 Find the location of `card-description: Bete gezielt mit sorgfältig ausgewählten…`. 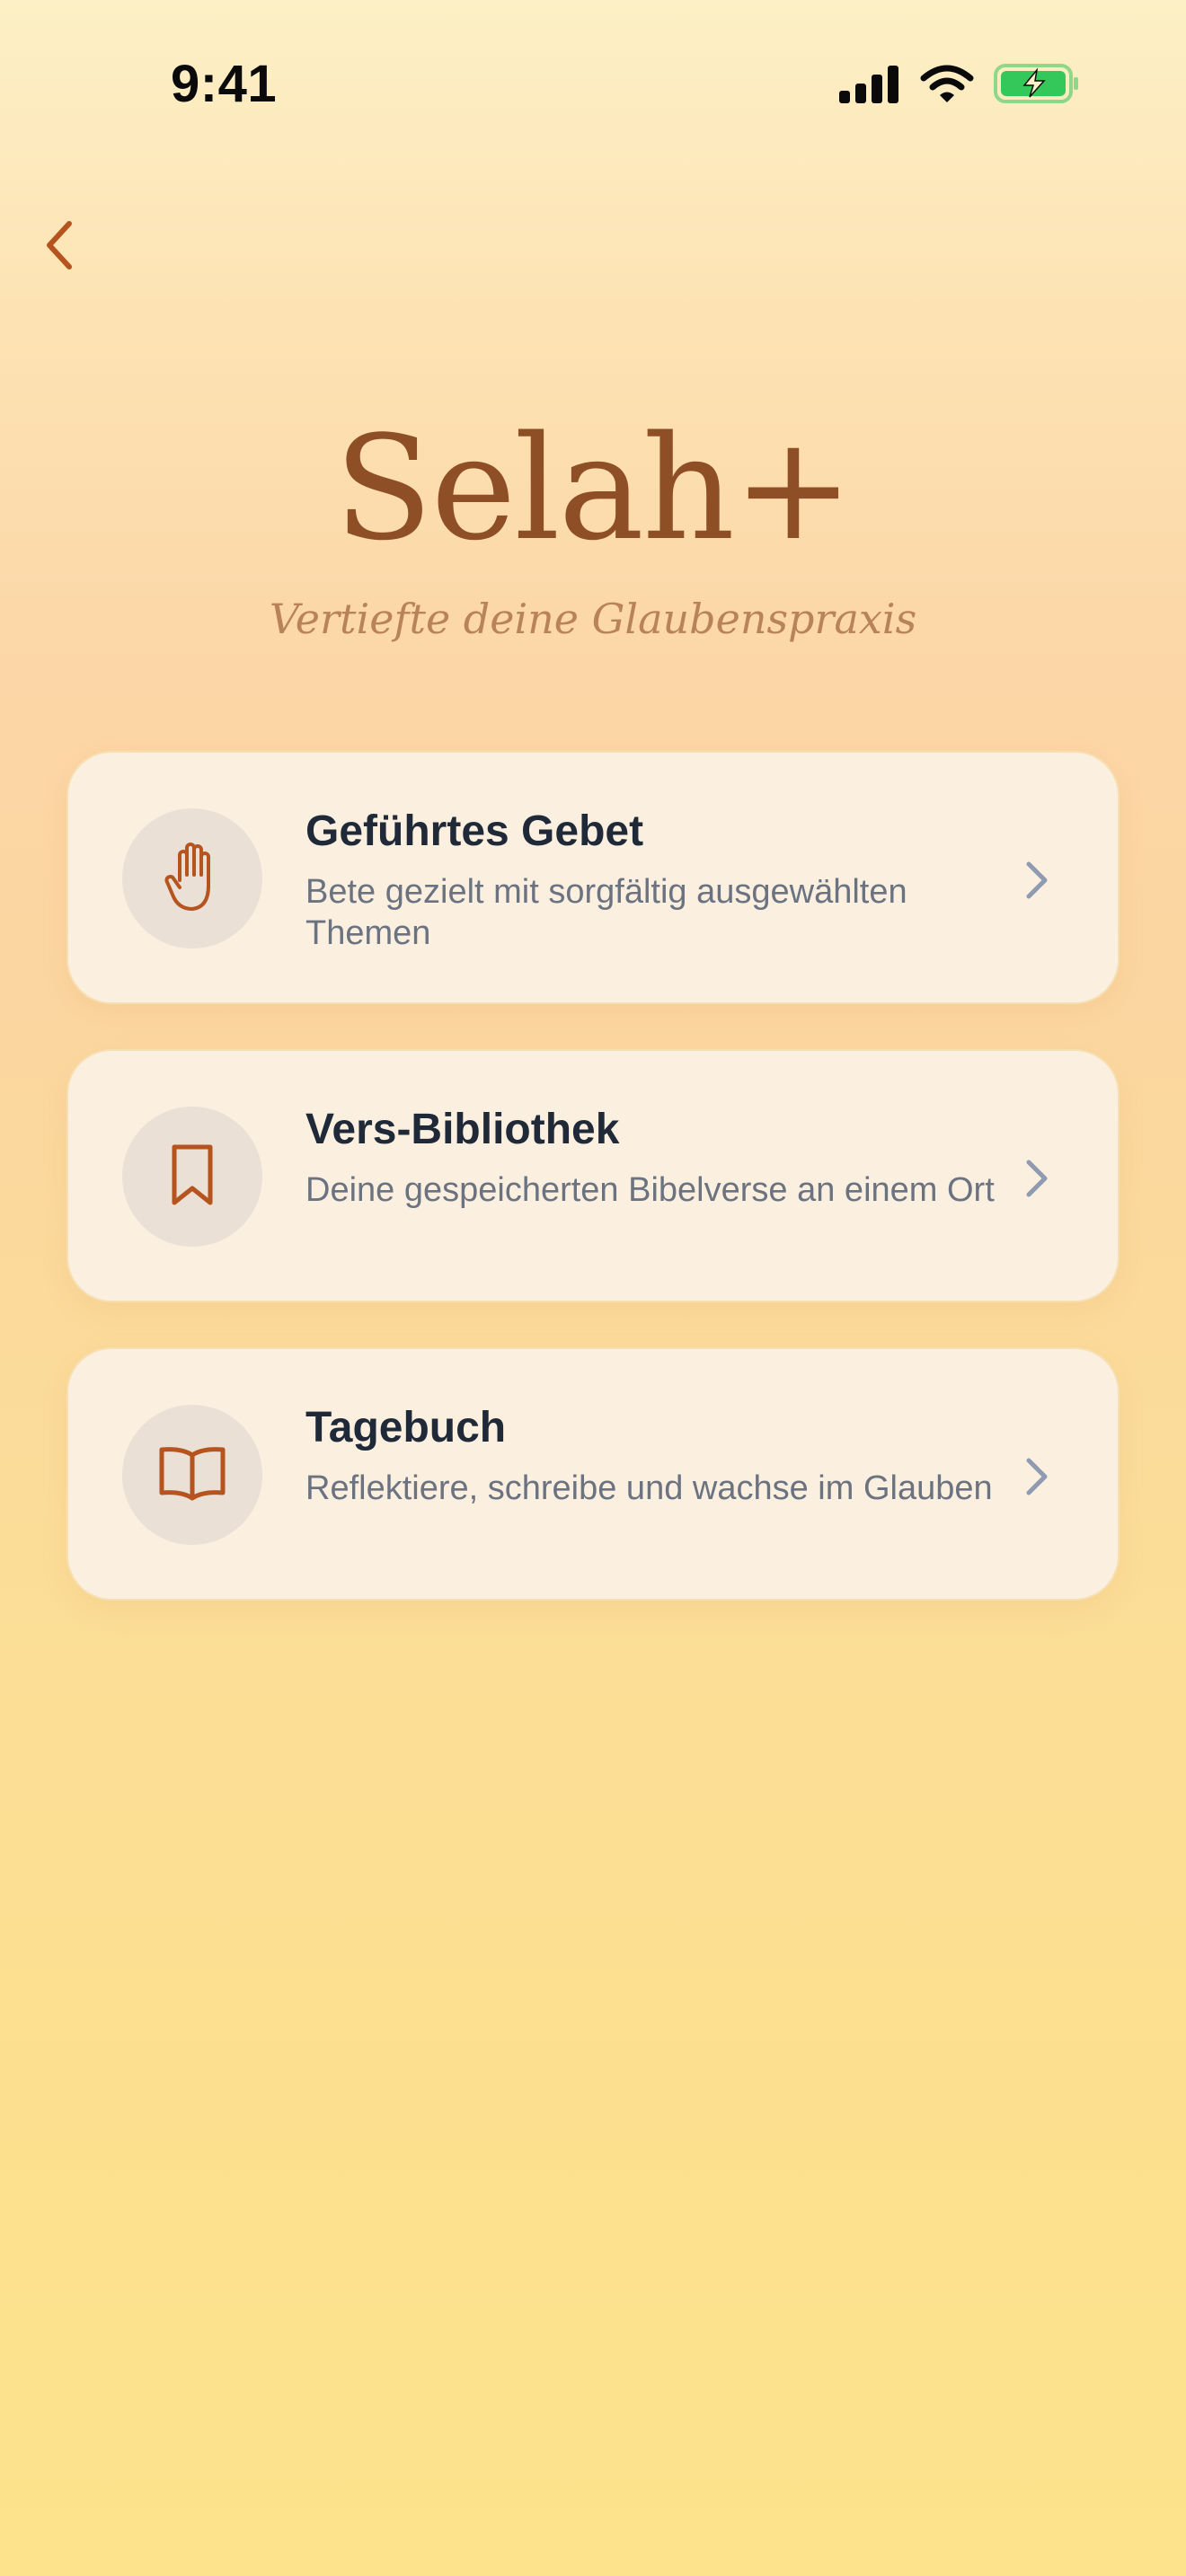

card-description: Bete gezielt mit sorgfältig ausgewählten… is located at coordinates (606, 912).